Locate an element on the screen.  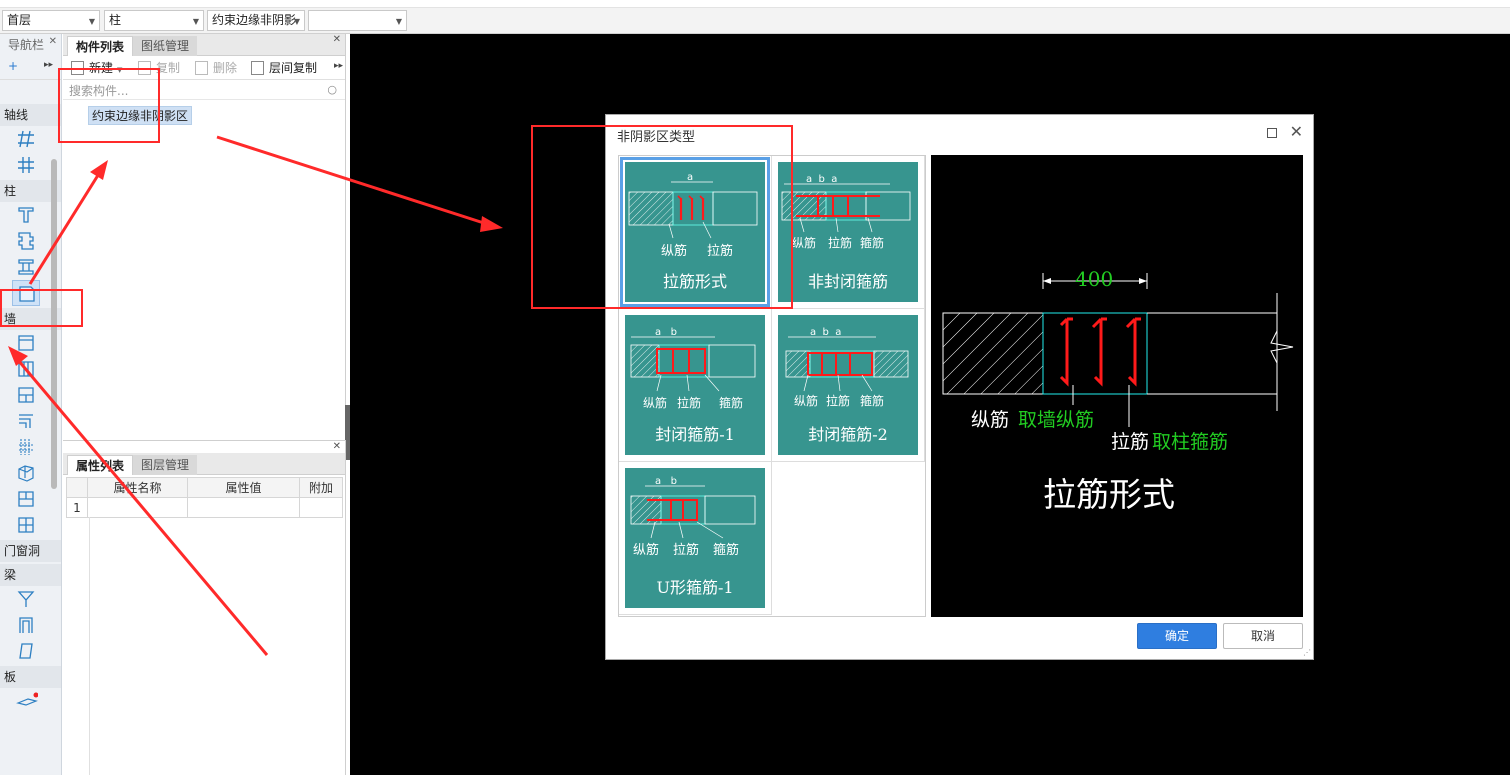
wall-grid-icon is located at coordinates (26, 525).